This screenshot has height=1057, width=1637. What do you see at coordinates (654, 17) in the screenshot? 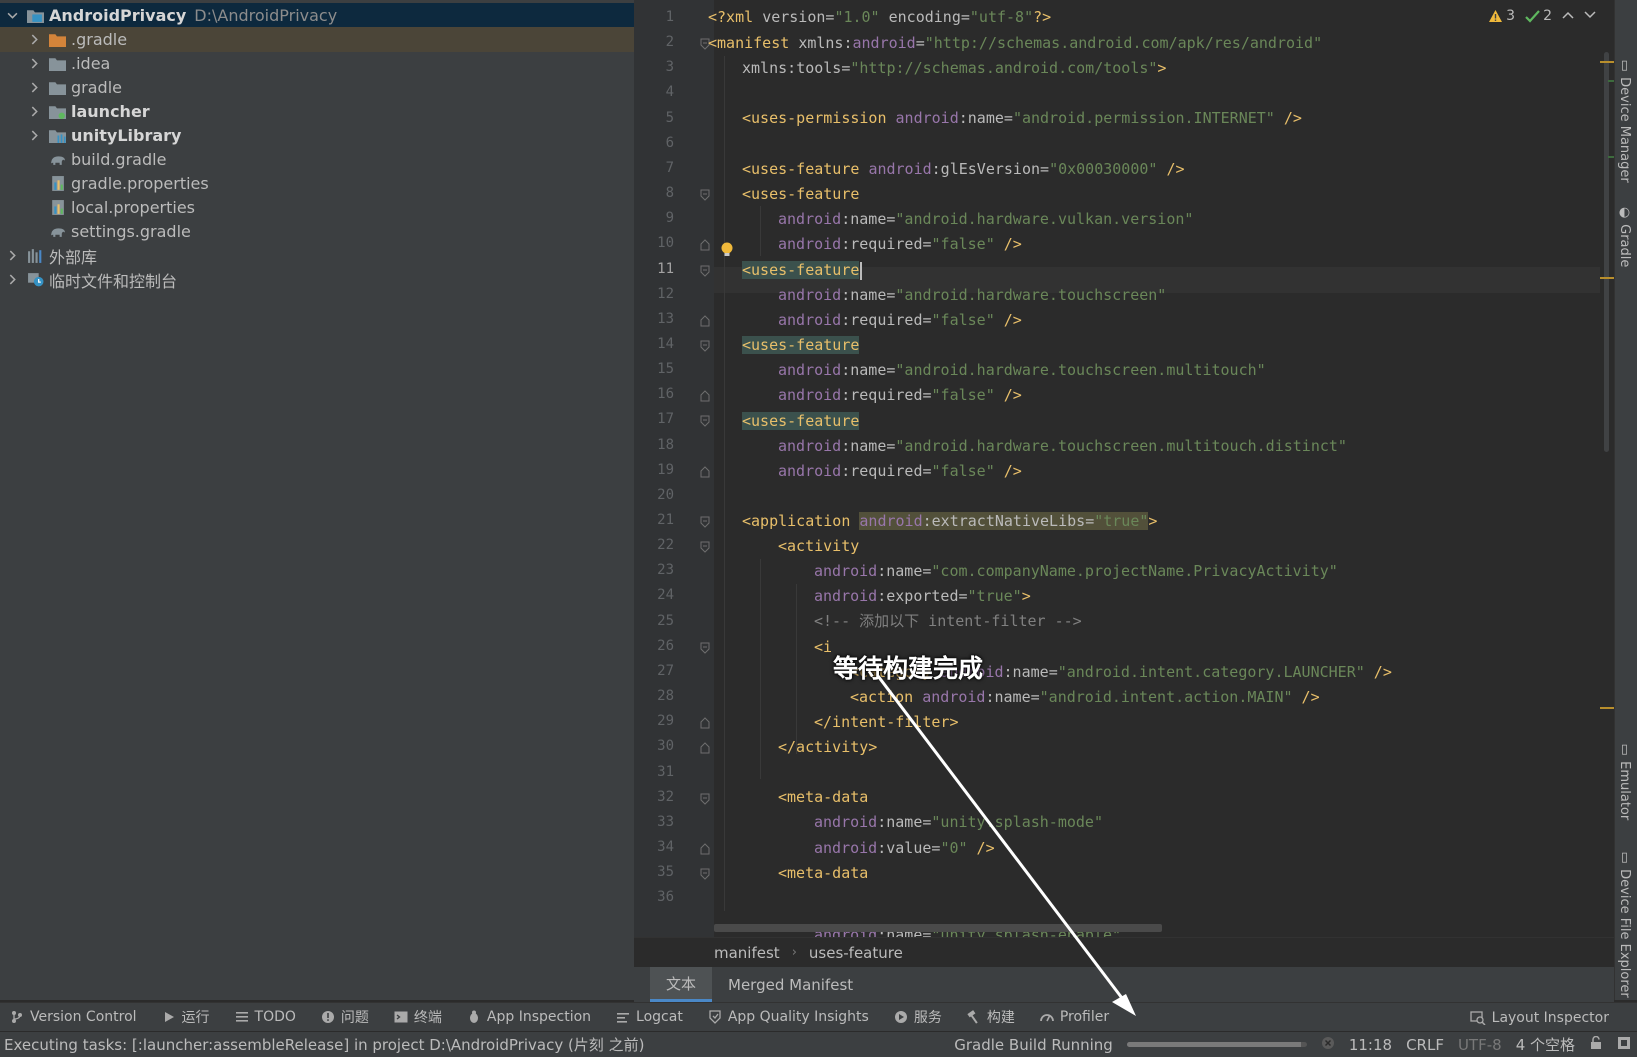
I see `line-number: 1` at bounding box center [654, 17].